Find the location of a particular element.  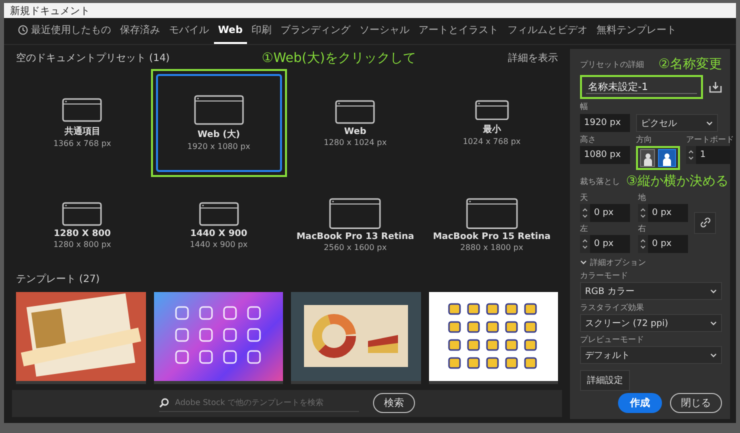

preset-size: 1280 x 1024 px is located at coordinates (355, 142).